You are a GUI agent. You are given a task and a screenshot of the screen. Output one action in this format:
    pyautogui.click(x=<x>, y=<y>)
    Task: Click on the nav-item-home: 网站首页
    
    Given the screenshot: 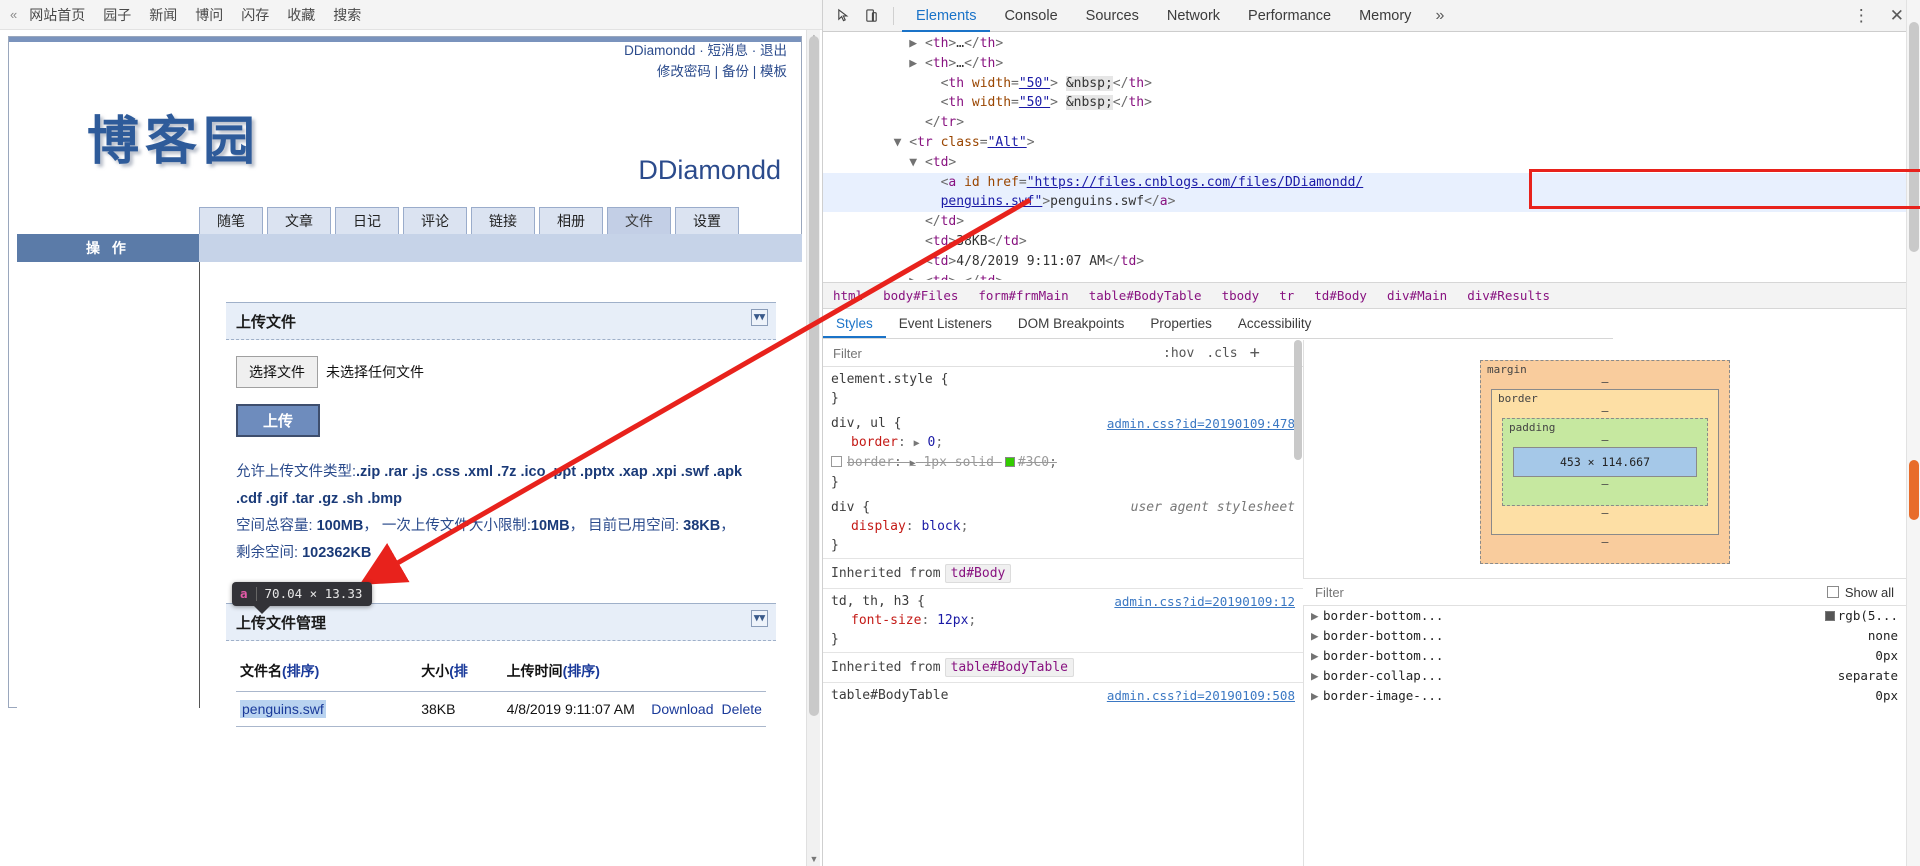 What is the action you would take?
    pyautogui.click(x=57, y=15)
    